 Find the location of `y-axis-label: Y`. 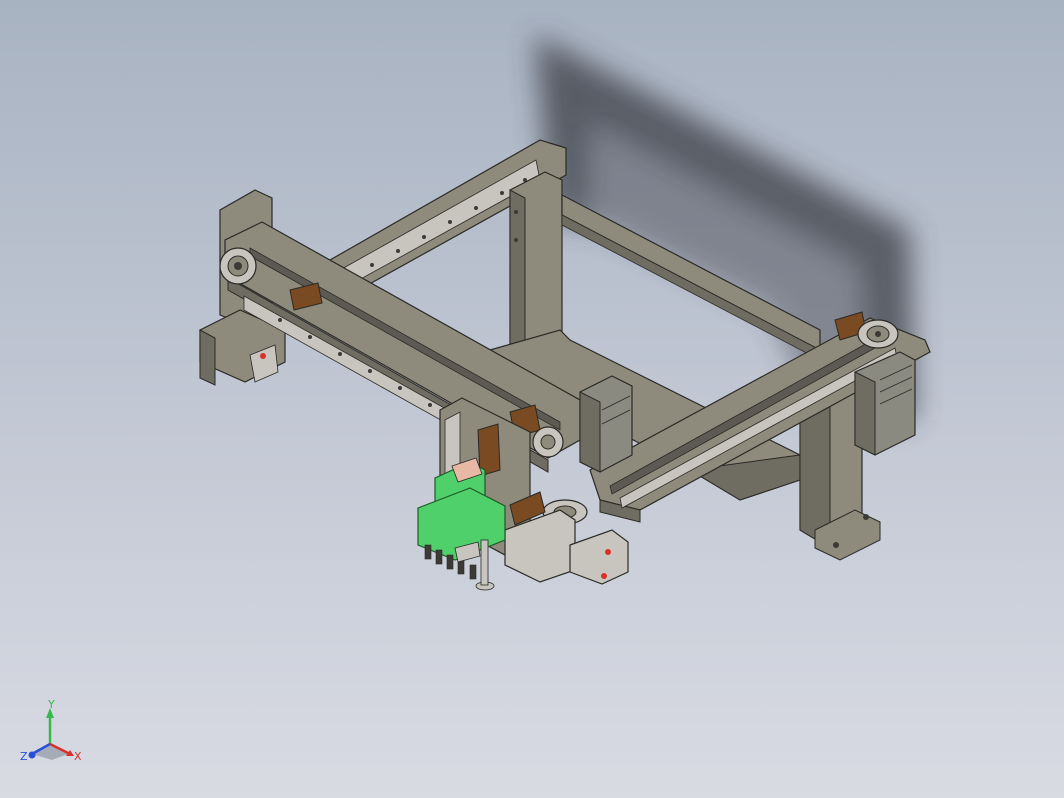

y-axis-label: Y is located at coordinates (51, 705).